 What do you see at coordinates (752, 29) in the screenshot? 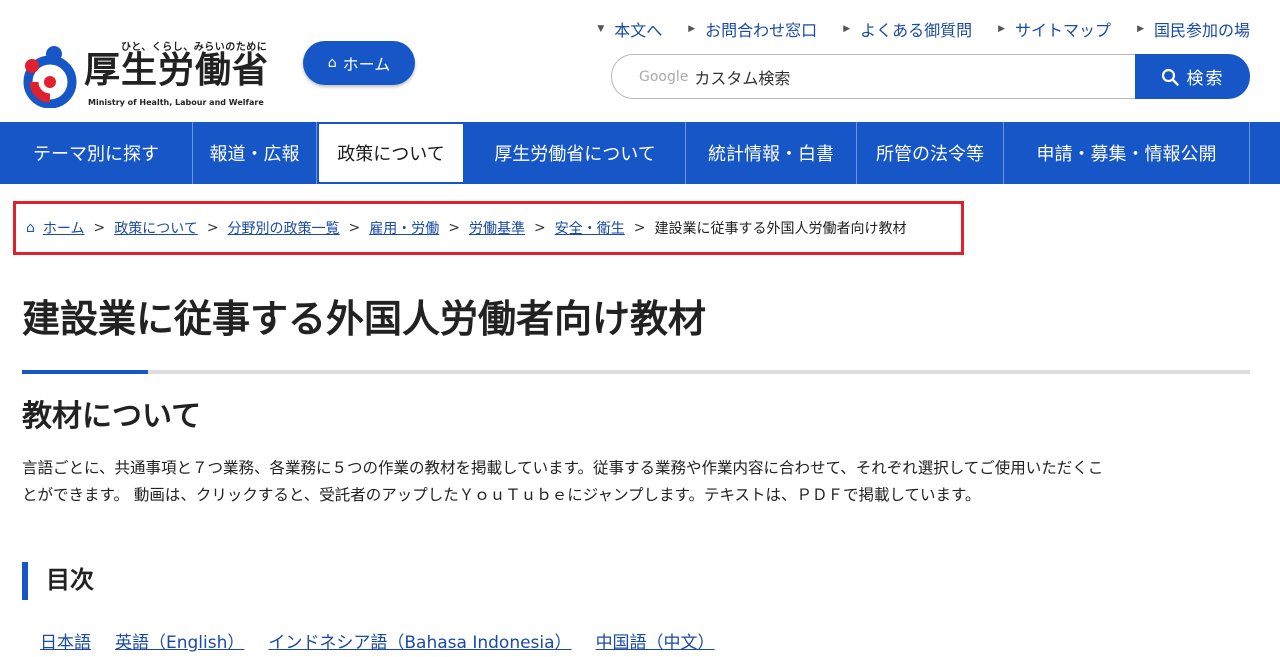
I see `util-link-contact: ▶ お問合わせ窓口` at bounding box center [752, 29].